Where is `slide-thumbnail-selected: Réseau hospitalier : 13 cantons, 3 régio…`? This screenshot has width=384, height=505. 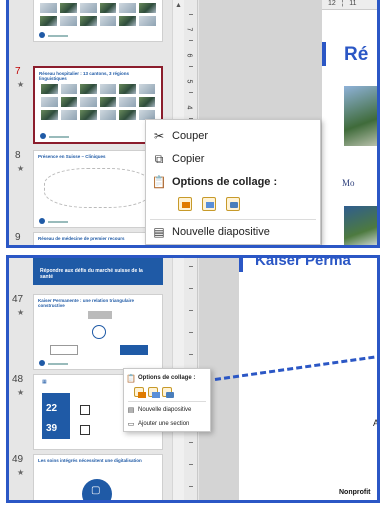 slide-thumbnail-selected: Réseau hospitalier : 13 cantons, 3 régio… is located at coordinates (98, 105).